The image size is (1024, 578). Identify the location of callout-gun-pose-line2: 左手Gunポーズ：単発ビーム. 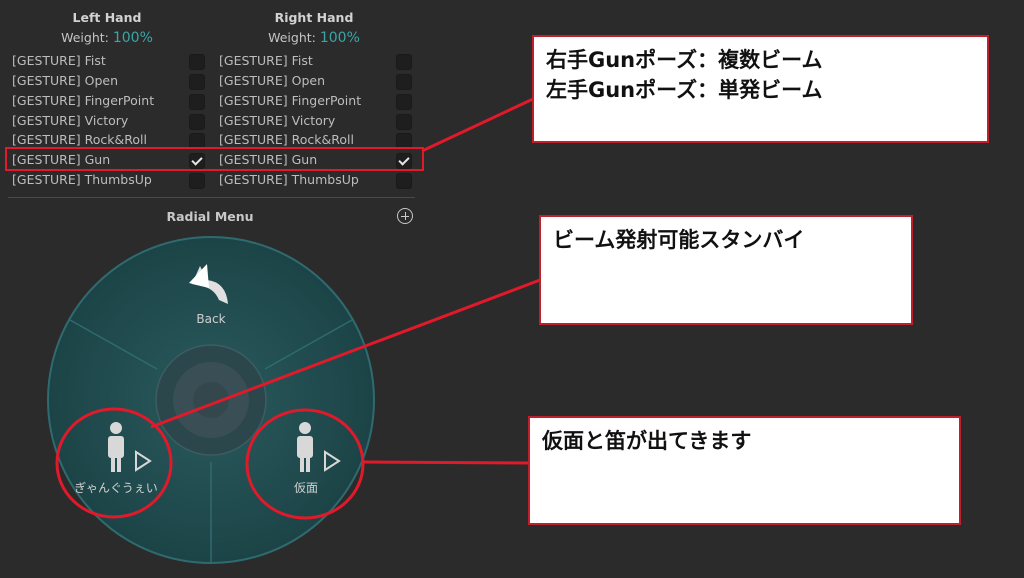
(684, 90).